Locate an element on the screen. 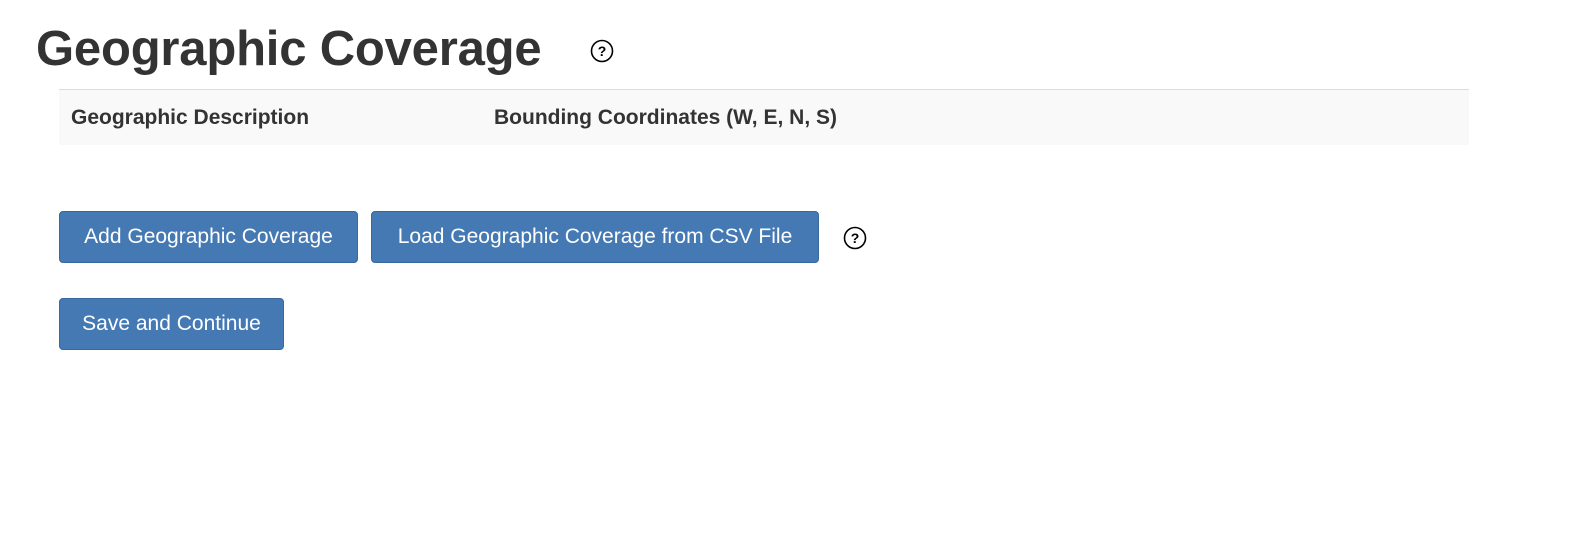 The image size is (1588, 534). load-geographic-coverage-csv-button: Load Geographic Coverage from CSV File is located at coordinates (595, 237).